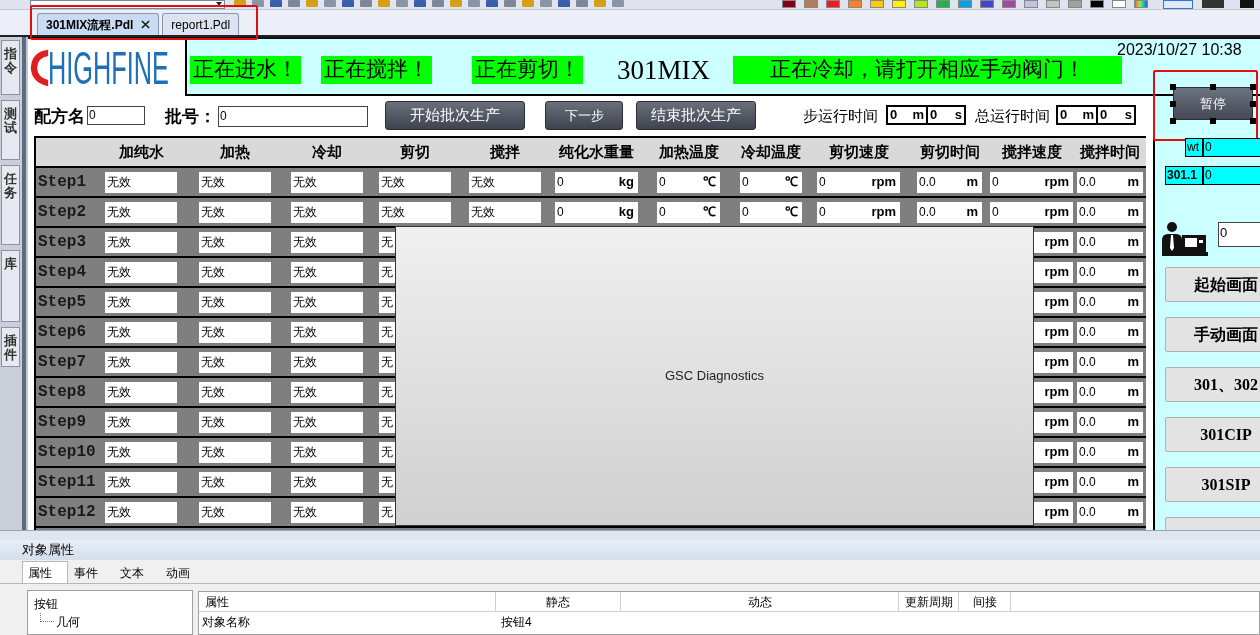  Describe the element at coordinates (116, 115) in the screenshot. I see `recipe-field: 0` at that location.